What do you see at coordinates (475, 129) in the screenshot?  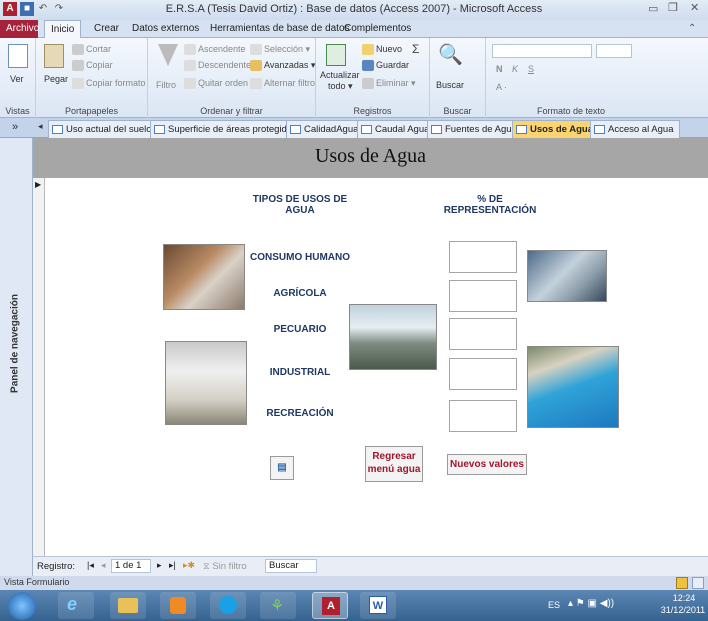 I see `doc-tab: Fuentes de Agua` at bounding box center [475, 129].